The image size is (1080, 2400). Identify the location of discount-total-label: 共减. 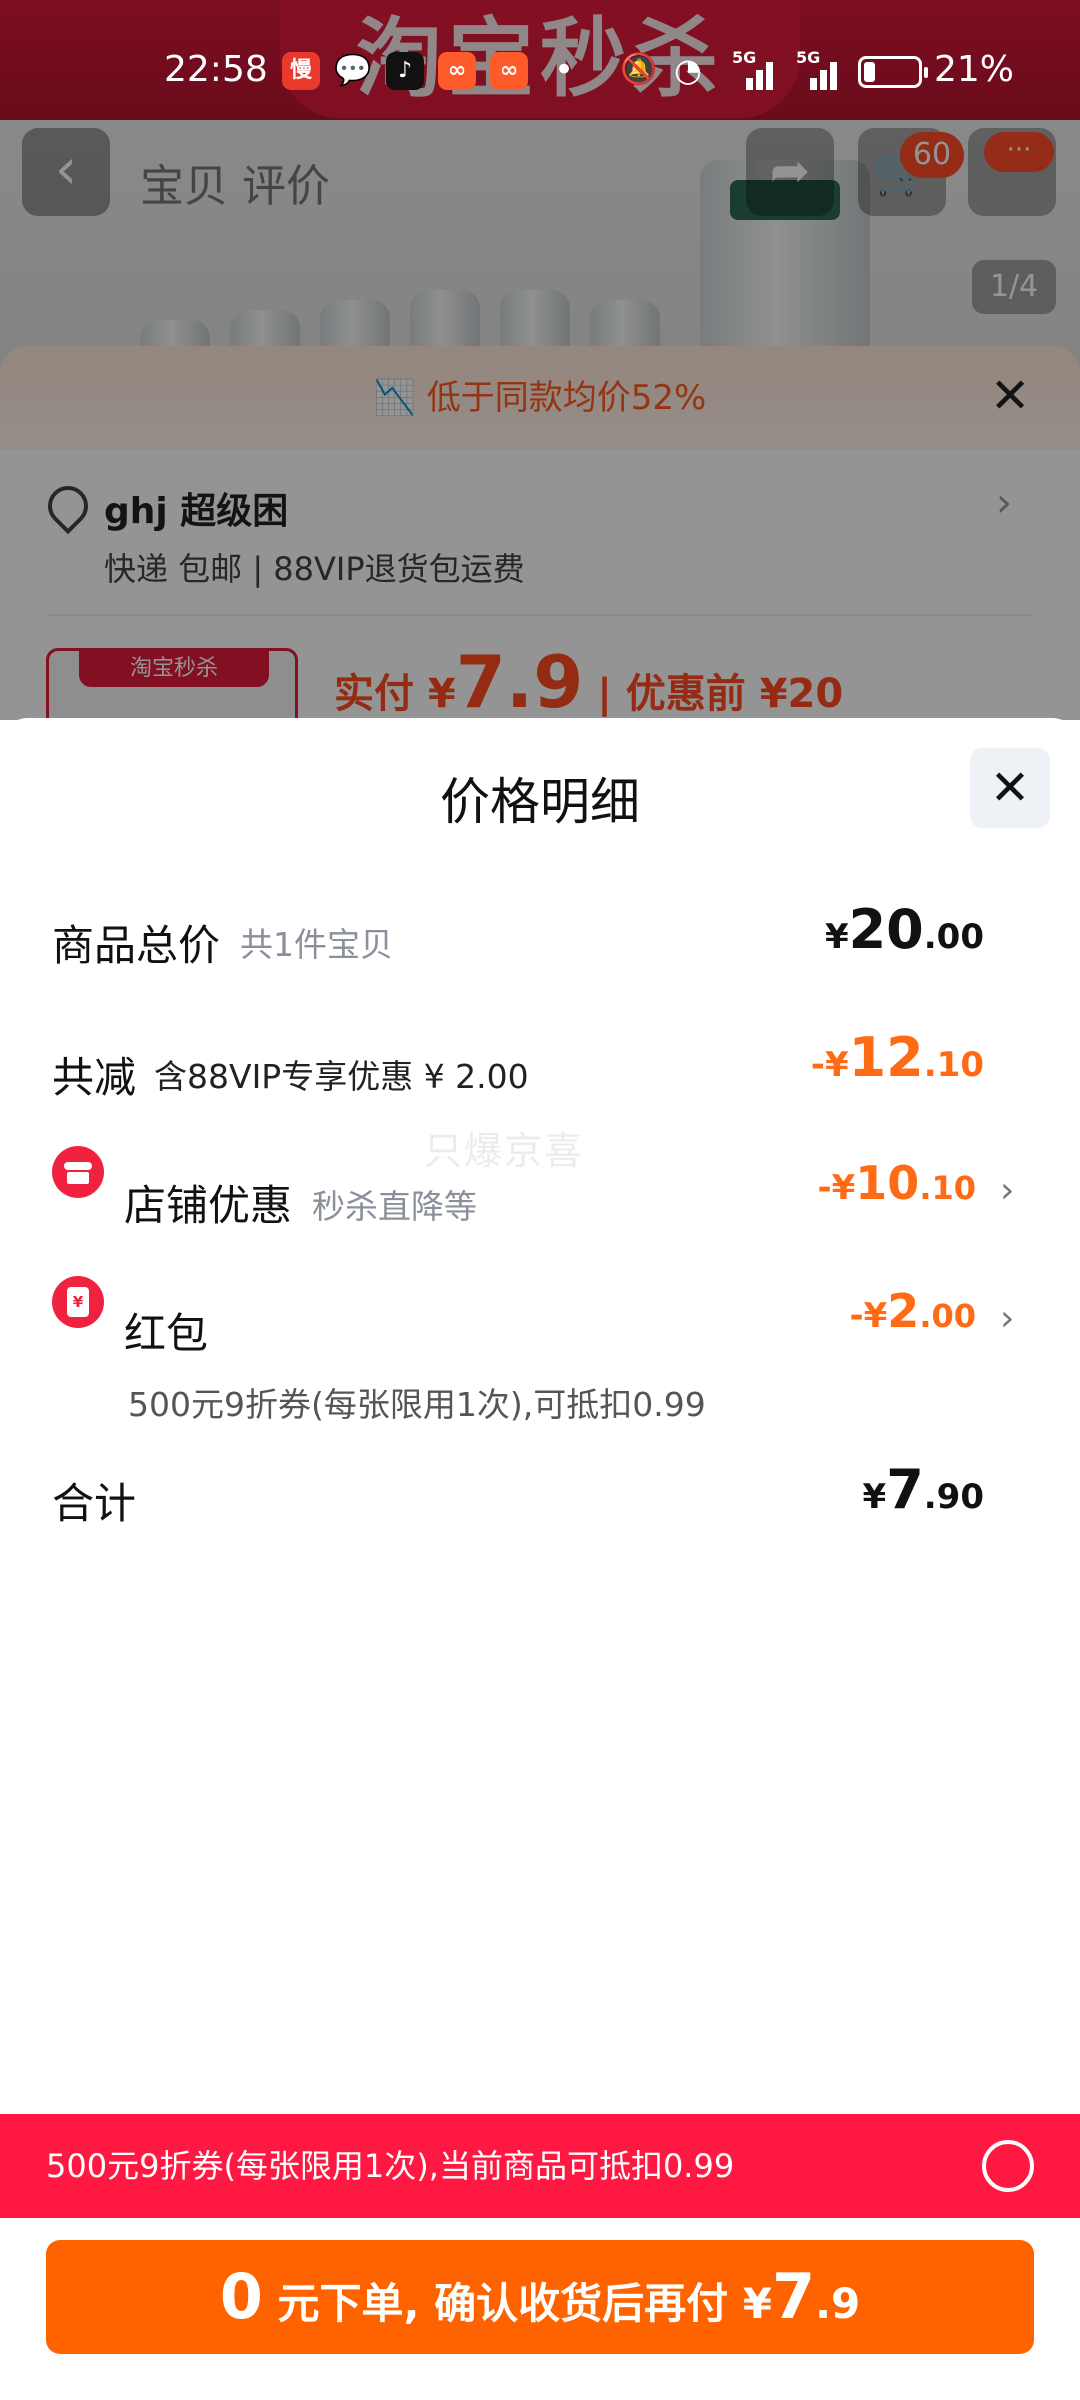
(94, 1077).